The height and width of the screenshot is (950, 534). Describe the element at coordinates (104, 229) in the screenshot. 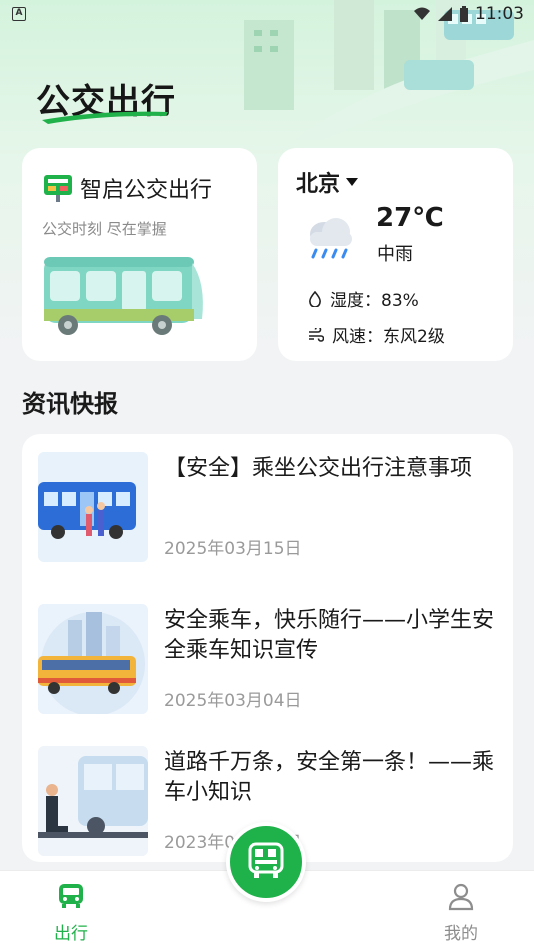

I see `bus-card-subtitle: 公交时刻 尽在掌握` at that location.